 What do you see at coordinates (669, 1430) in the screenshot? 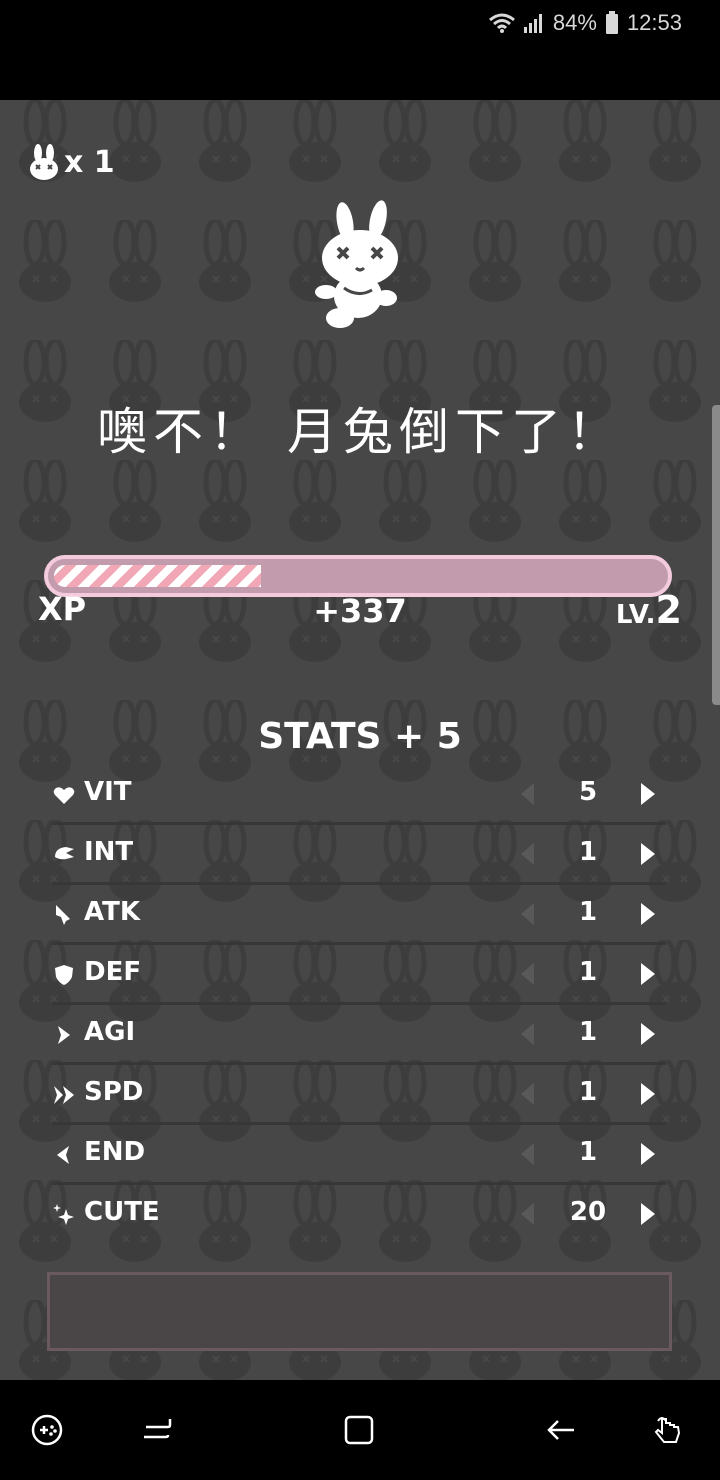
I see `assistive-touch-icon` at bounding box center [669, 1430].